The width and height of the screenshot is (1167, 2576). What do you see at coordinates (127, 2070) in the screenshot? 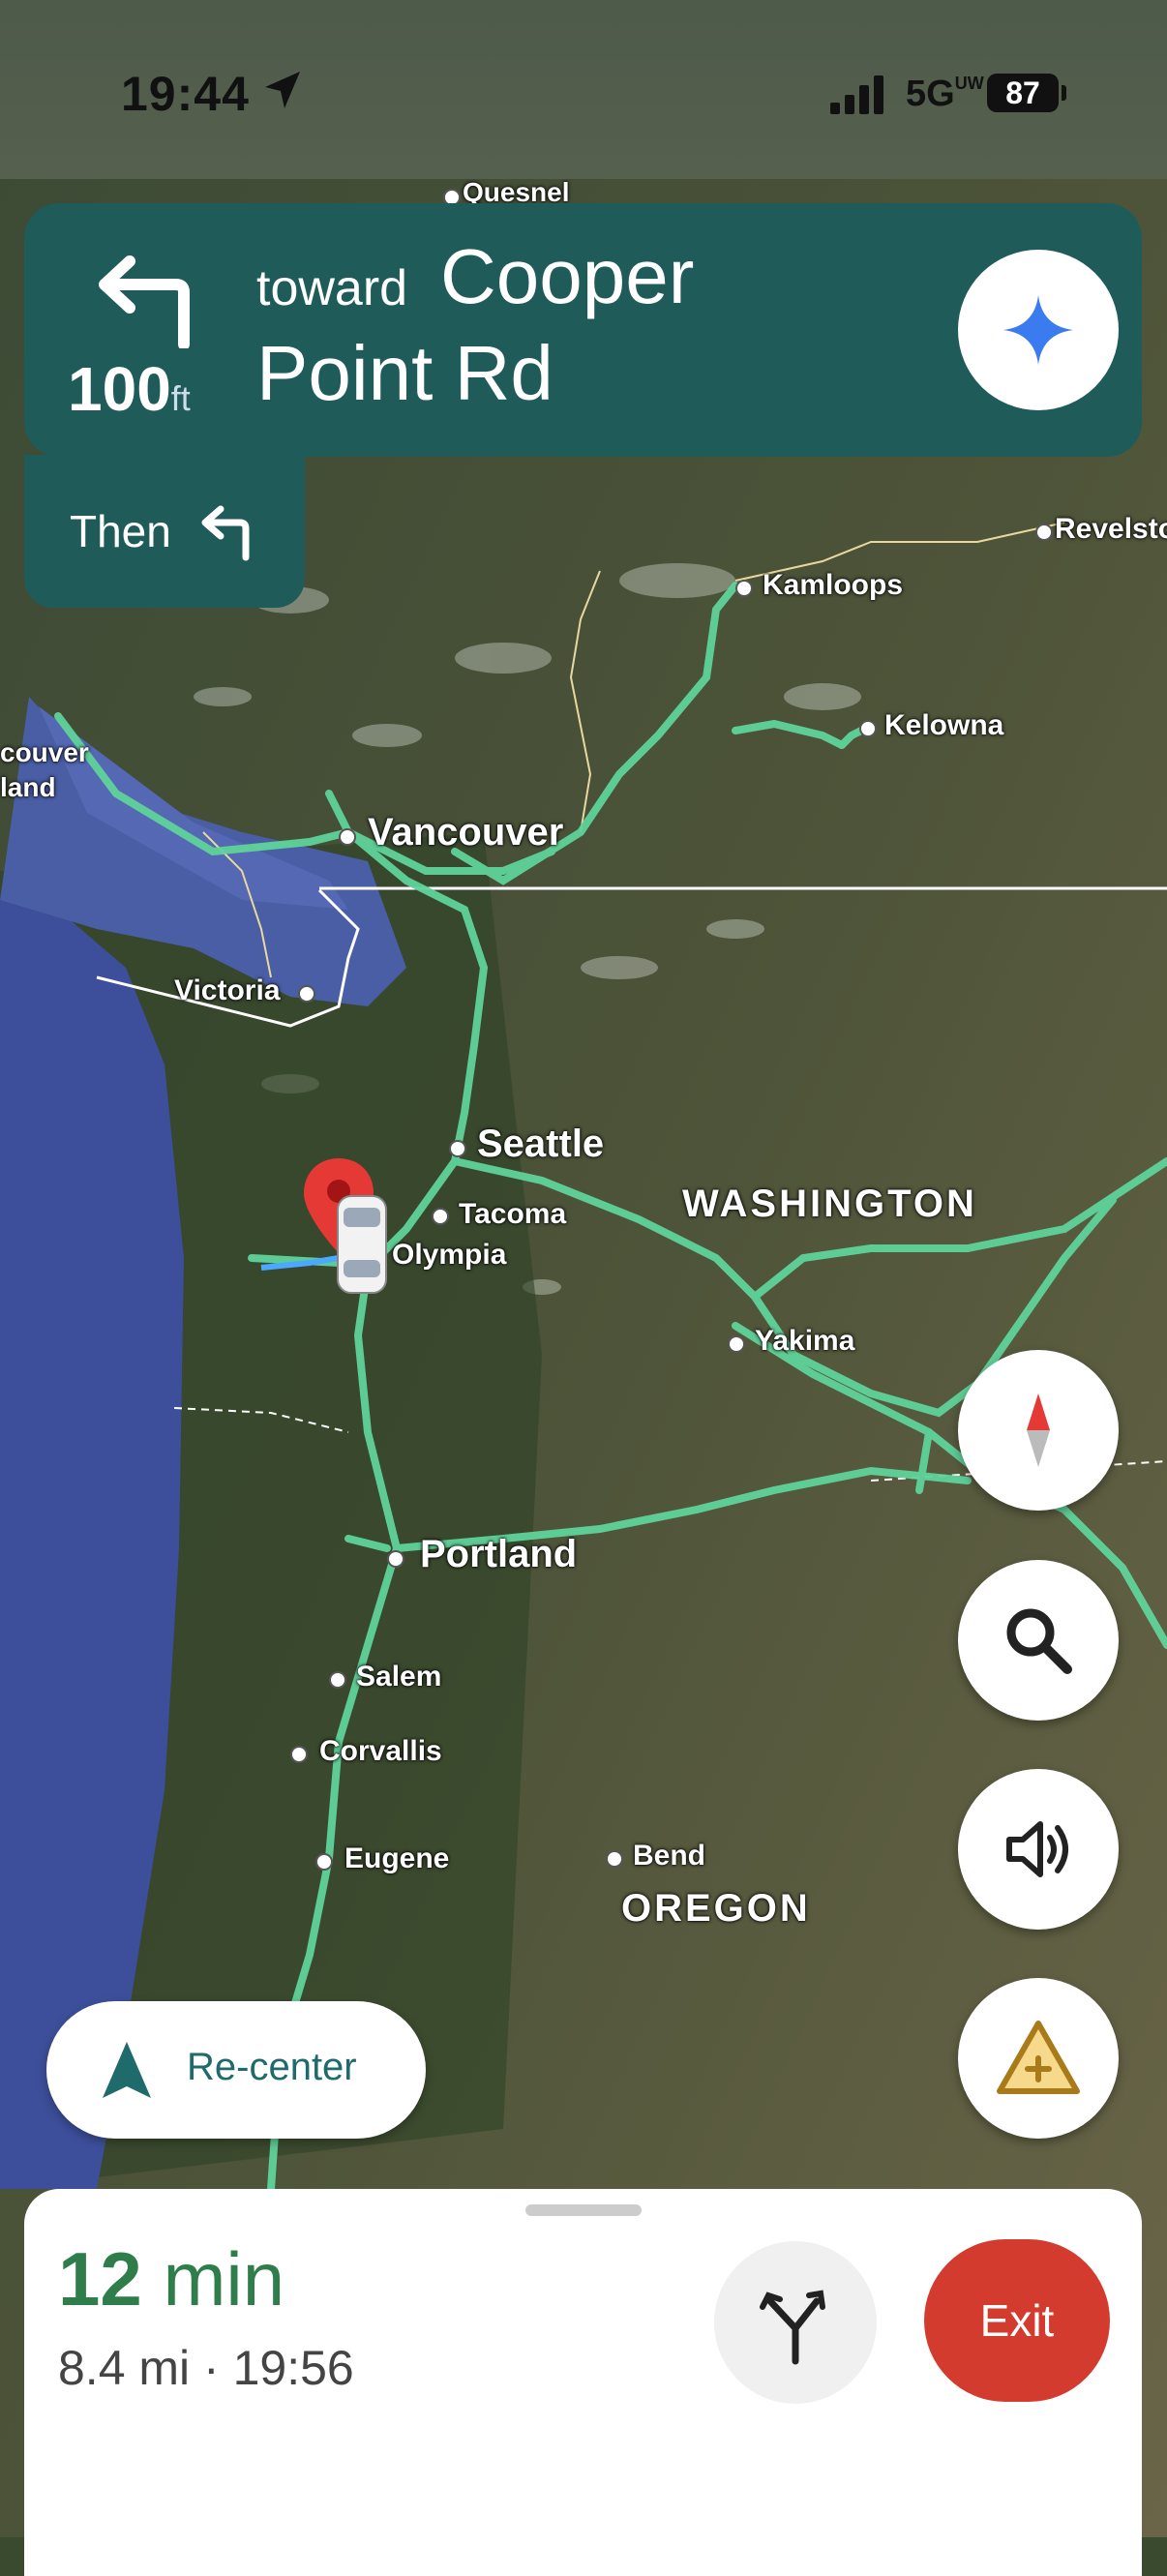
I see `navigation-arrow-icon` at bounding box center [127, 2070].